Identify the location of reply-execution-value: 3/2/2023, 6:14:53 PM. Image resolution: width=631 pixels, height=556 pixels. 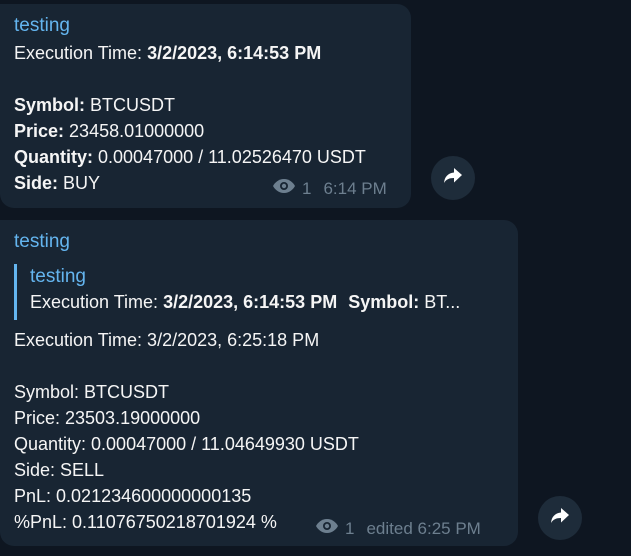
(250, 302).